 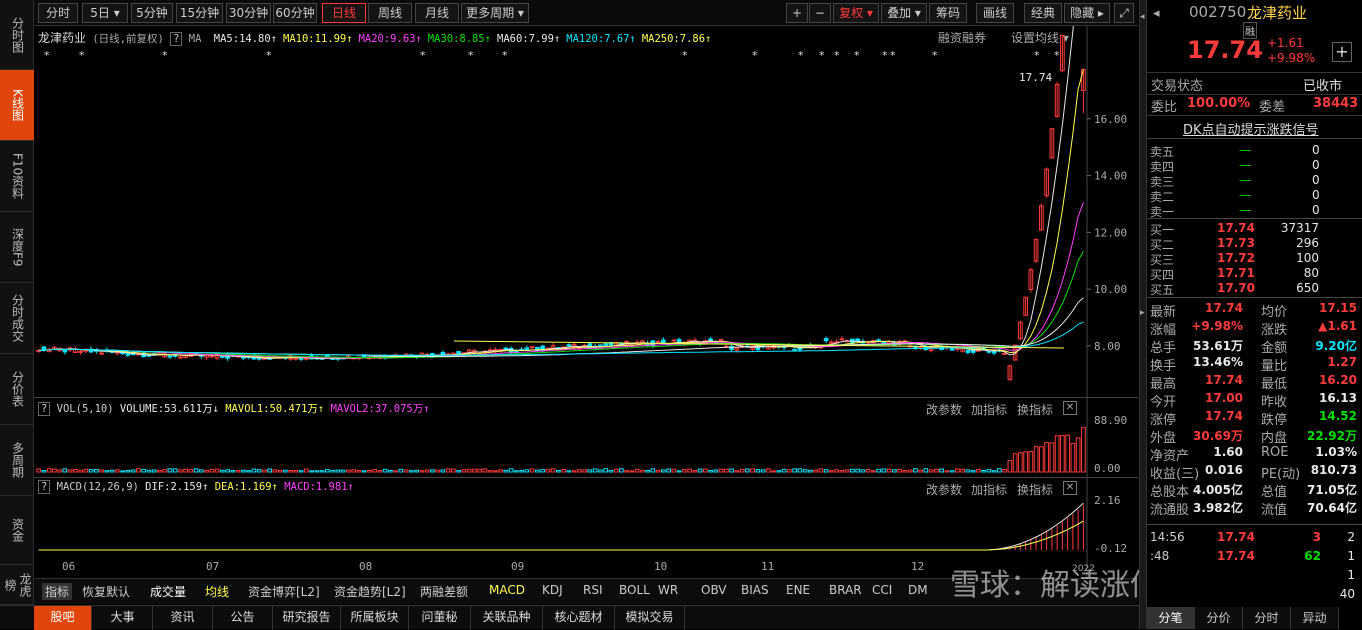 I want to click on indicator-tab-17: DM, so click(x=918, y=590).